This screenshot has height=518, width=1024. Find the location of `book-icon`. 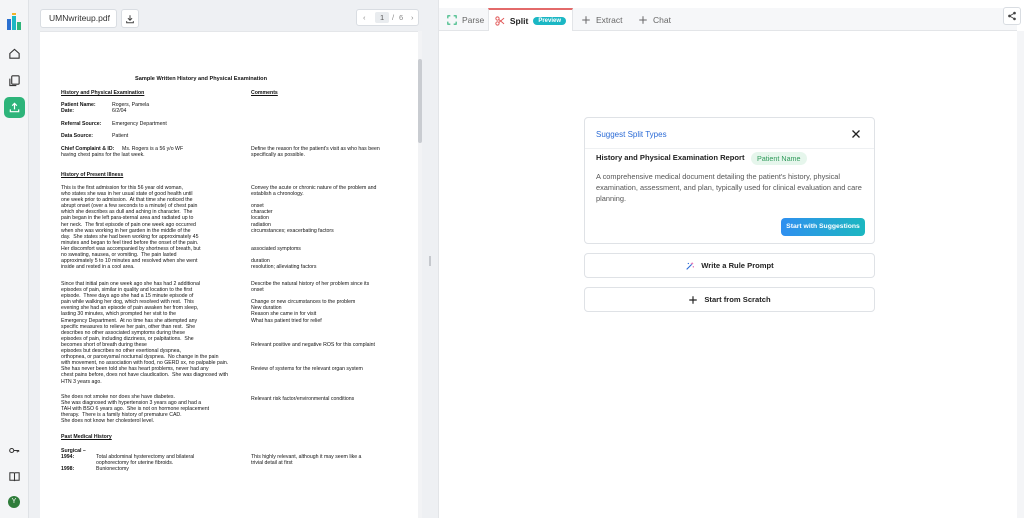

book-icon is located at coordinates (14, 477).